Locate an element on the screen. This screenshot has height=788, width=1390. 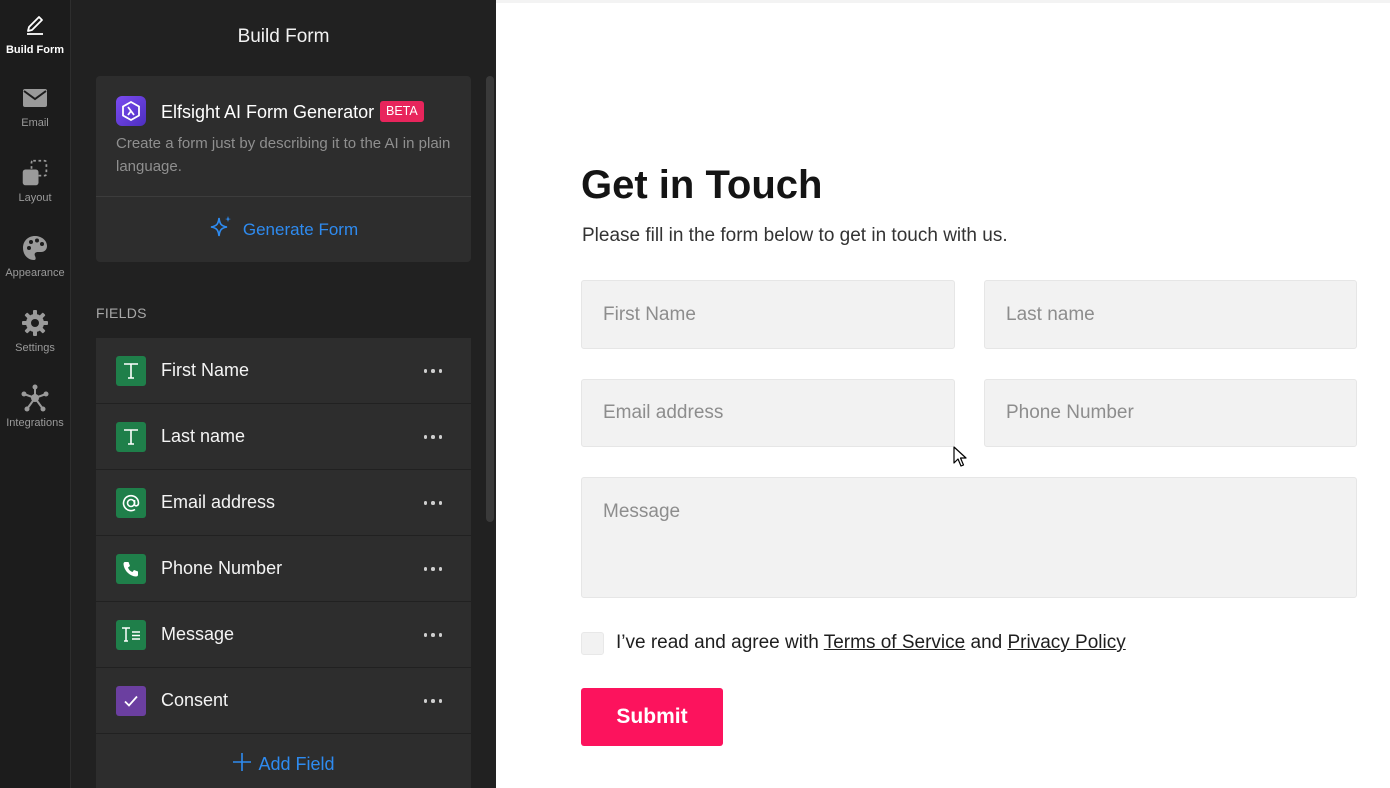
rail-item-integrations: Integrations is located at coordinates (35, 408).